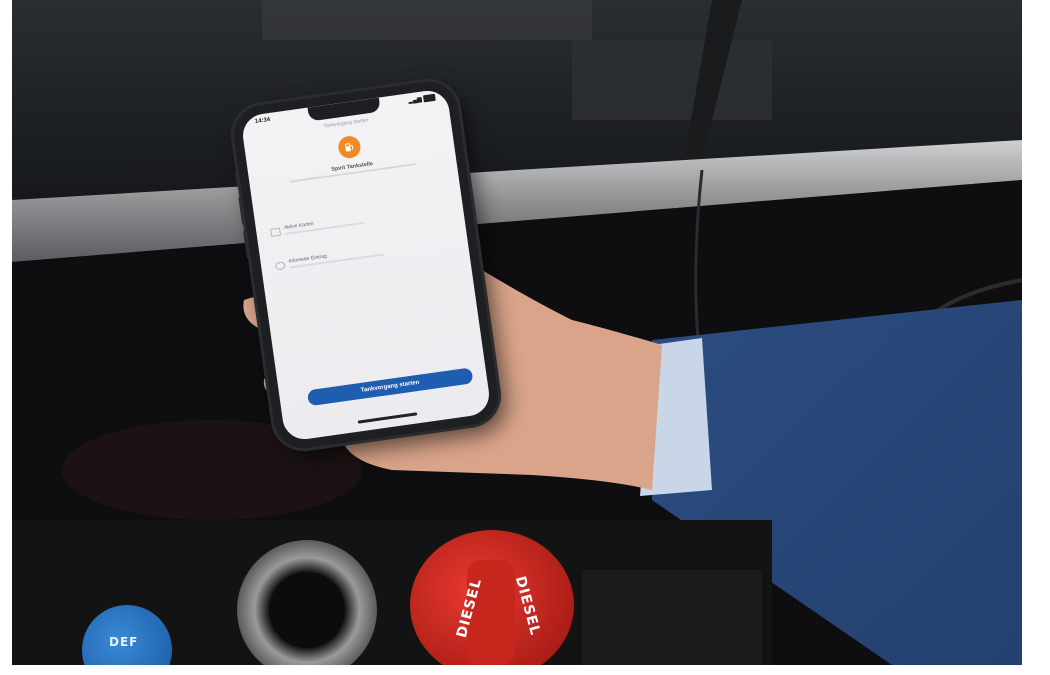 Image resolution: width=1050 pixels, height=675 pixels. I want to click on status-icons: ▂▄▆, so click(422, 99).